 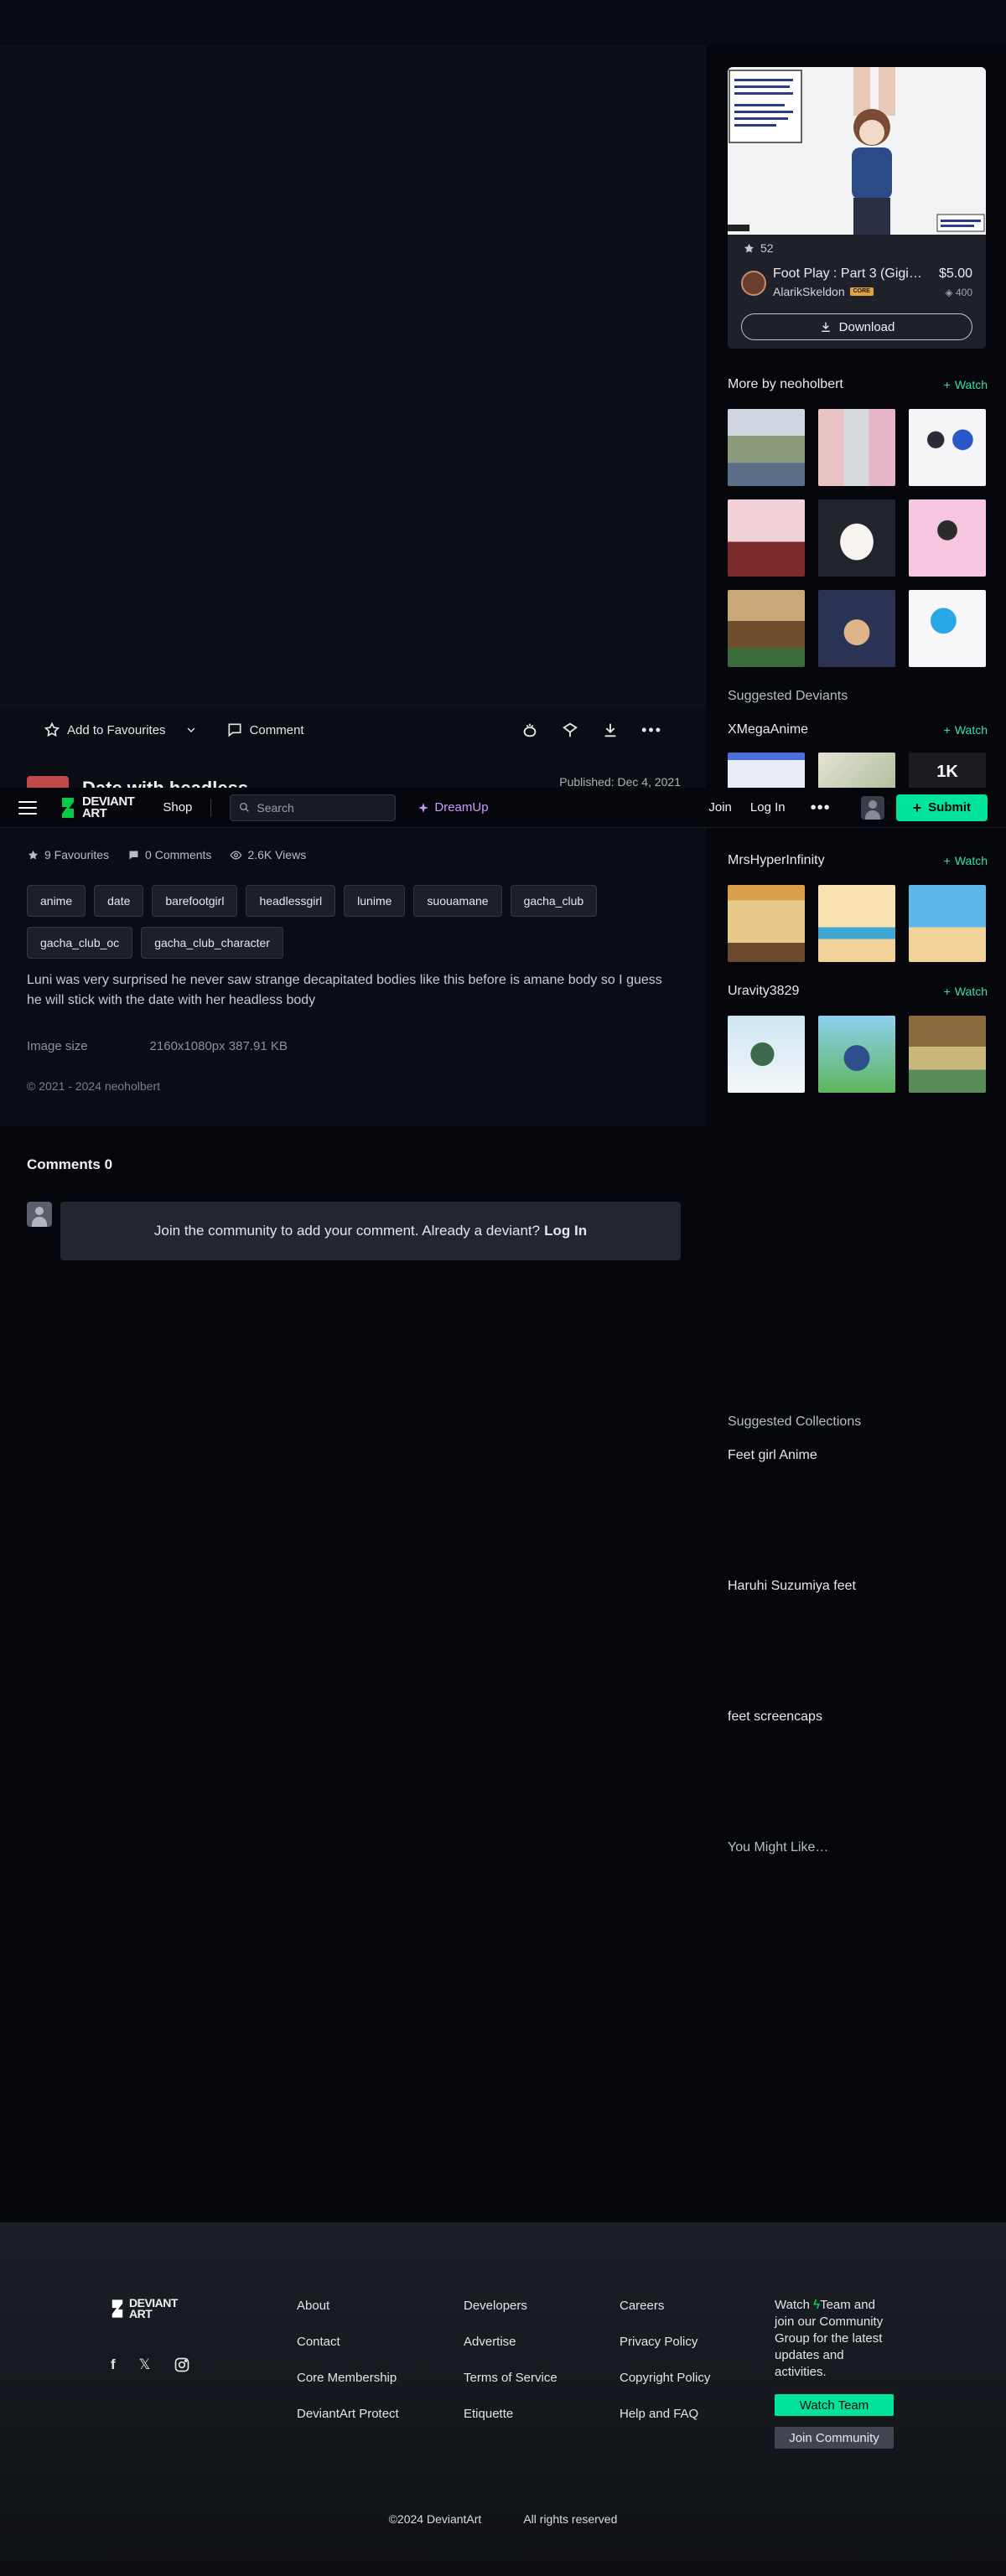 What do you see at coordinates (510, 2342) in the screenshot?
I see `footer-link-advertise: Advertise` at bounding box center [510, 2342].